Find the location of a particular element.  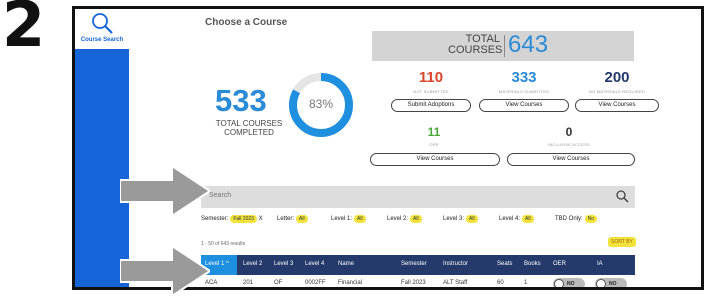

stat-caption: NOT SUBMITTED is located at coordinates (431, 91).